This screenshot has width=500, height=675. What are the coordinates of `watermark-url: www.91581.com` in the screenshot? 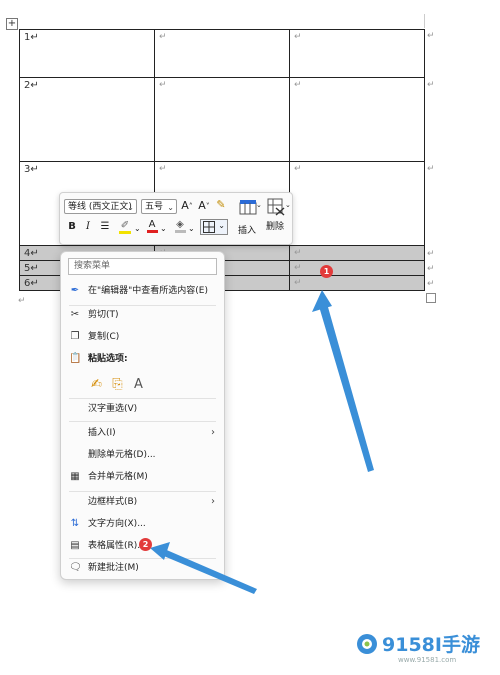 It's located at (427, 660).